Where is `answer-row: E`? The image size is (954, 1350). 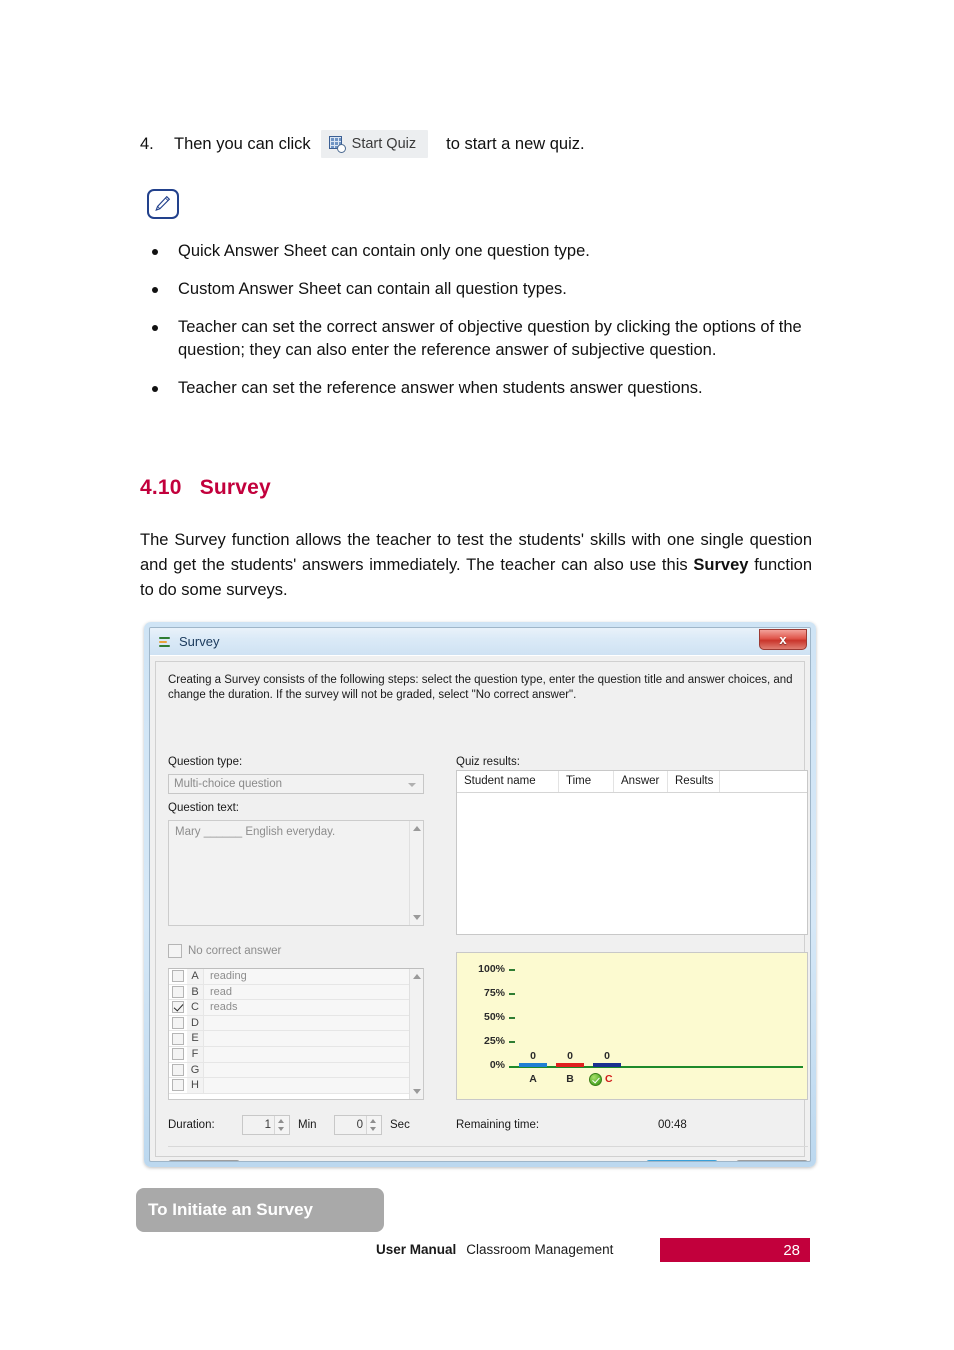 answer-row: E is located at coordinates (296, 1039).